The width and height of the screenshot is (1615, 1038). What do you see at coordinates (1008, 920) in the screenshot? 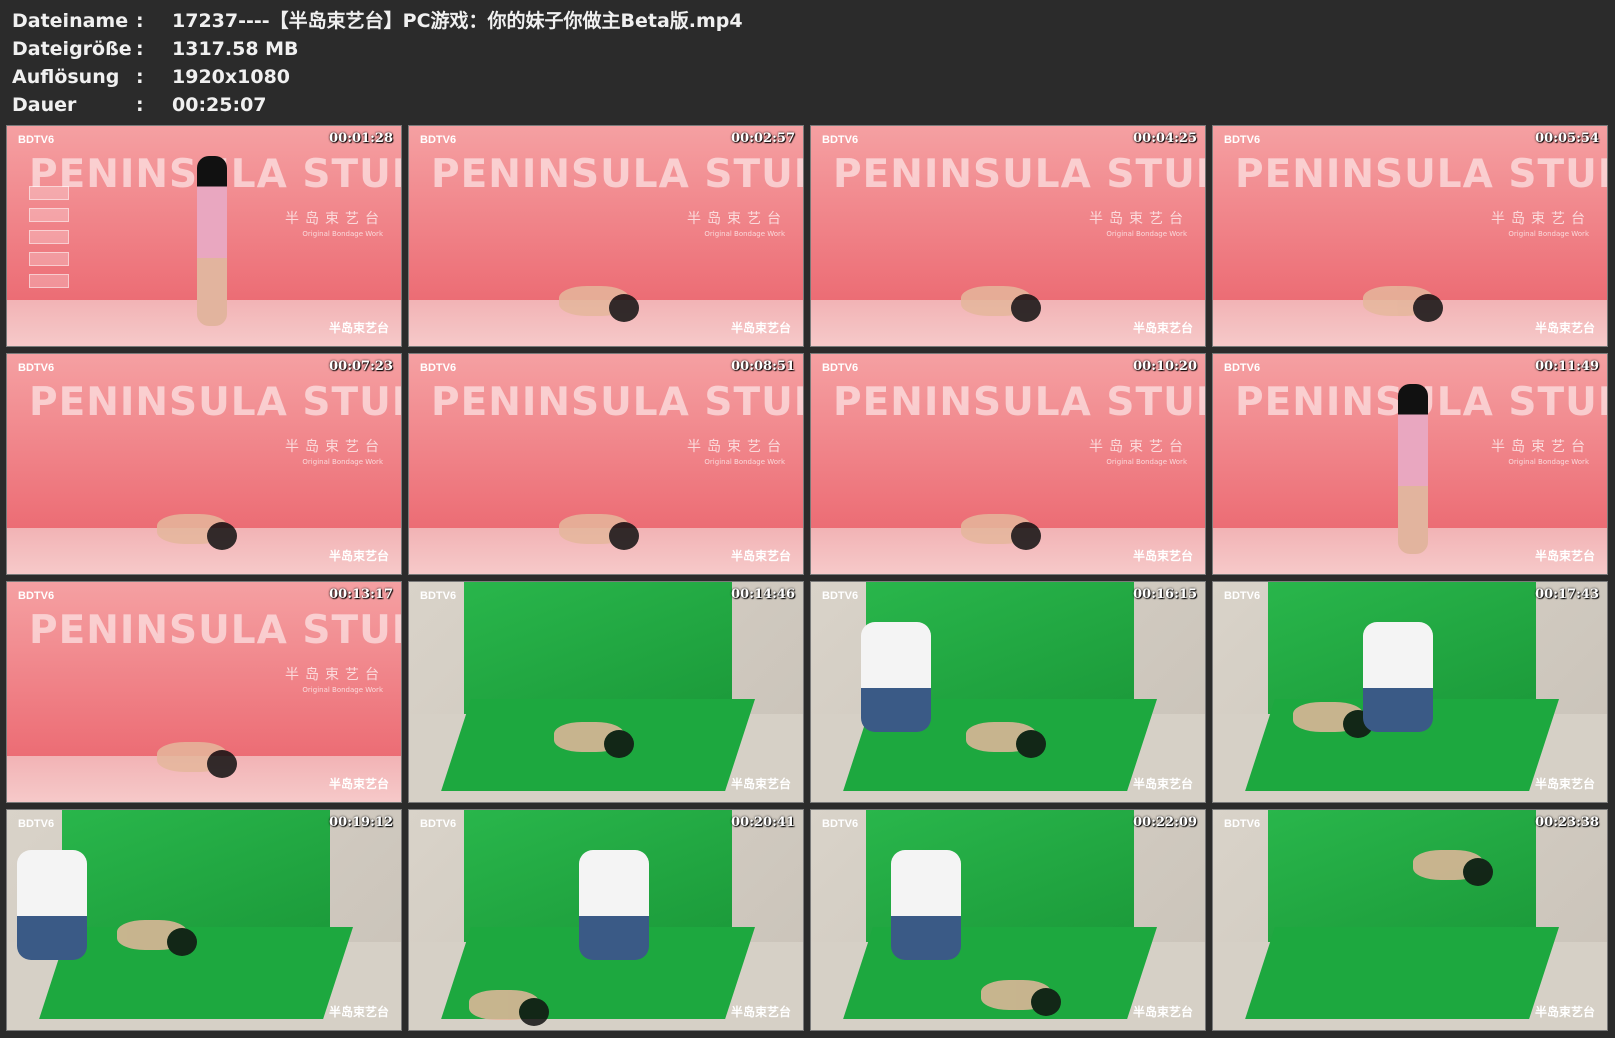
I see `video-thumbnail: BDTV6 00:22:09 半岛束艺台` at bounding box center [1008, 920].